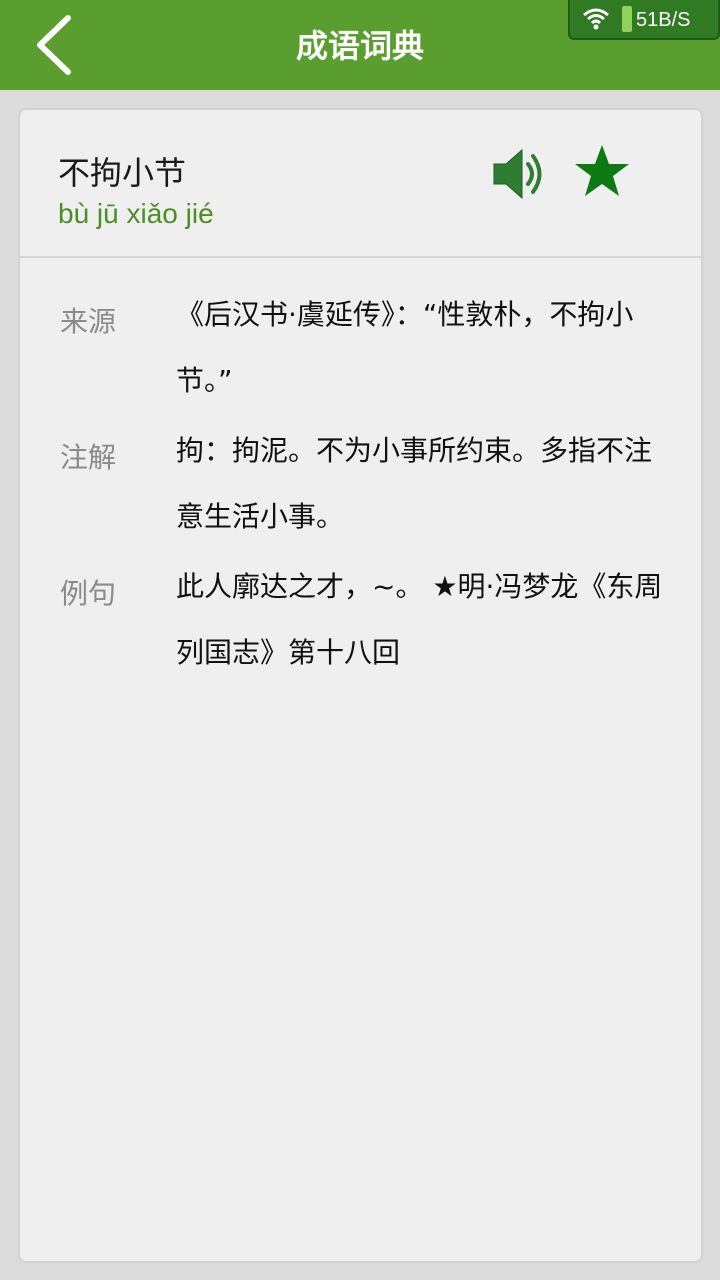 The width and height of the screenshot is (720, 1280). Describe the element at coordinates (88, 593) in the screenshot. I see `example-label: 例句` at that location.